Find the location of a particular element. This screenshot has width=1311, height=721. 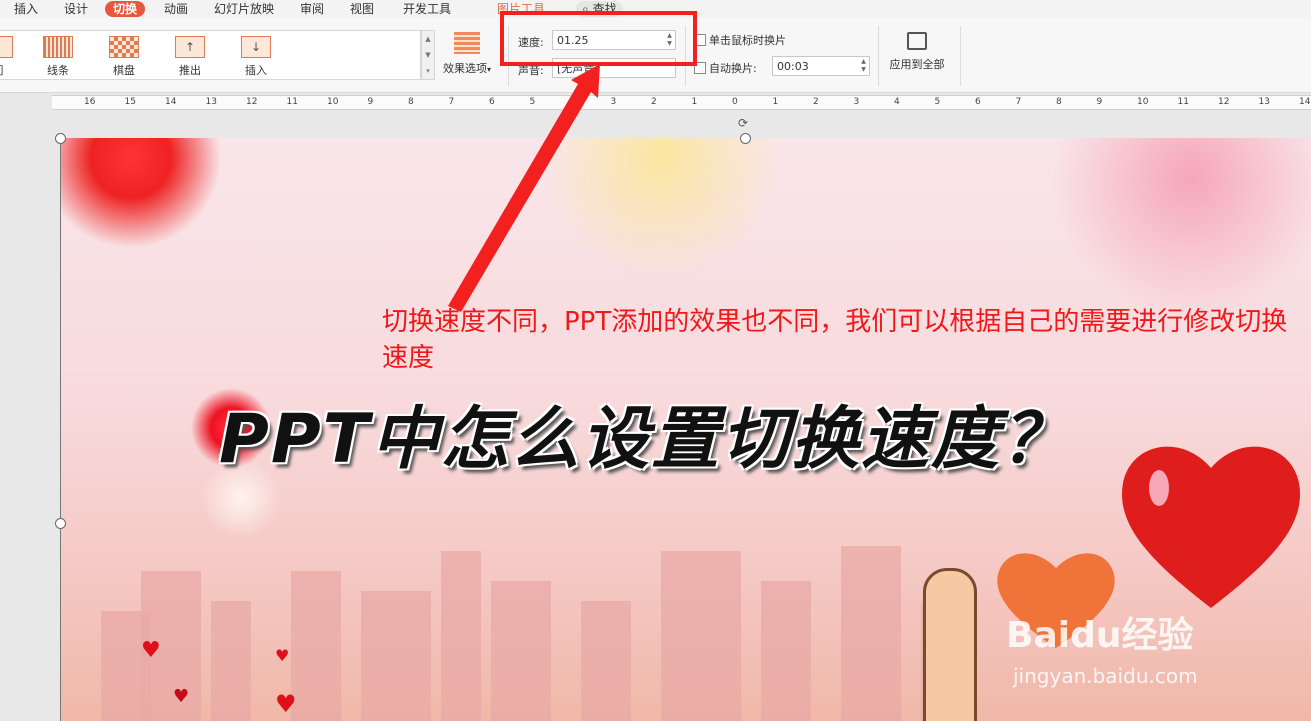

on-click-label: 单击鼠标时换片 is located at coordinates (747, 40).